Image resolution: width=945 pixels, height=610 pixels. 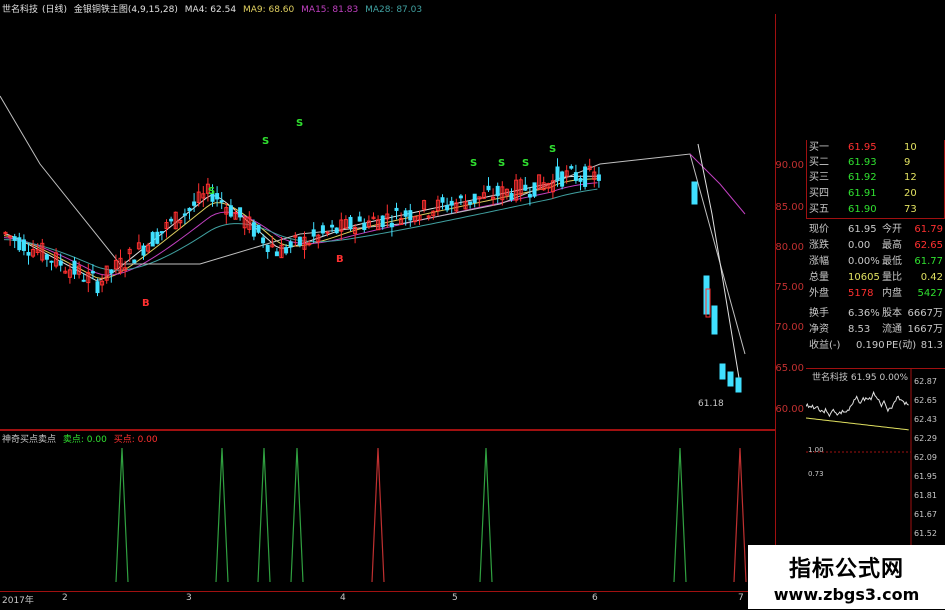 I want to click on price-tick: 75.00, so click(x=789, y=287).